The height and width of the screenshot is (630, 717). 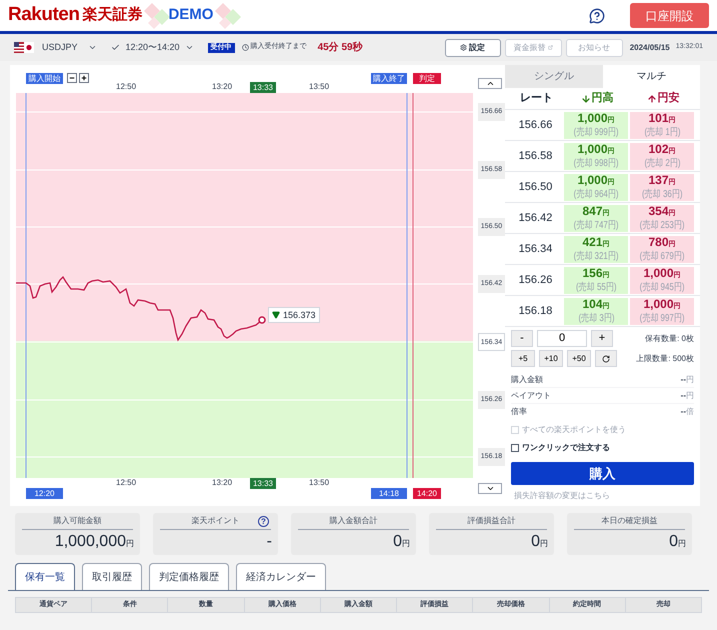 I want to click on scroll-up-button, so click(x=490, y=83).